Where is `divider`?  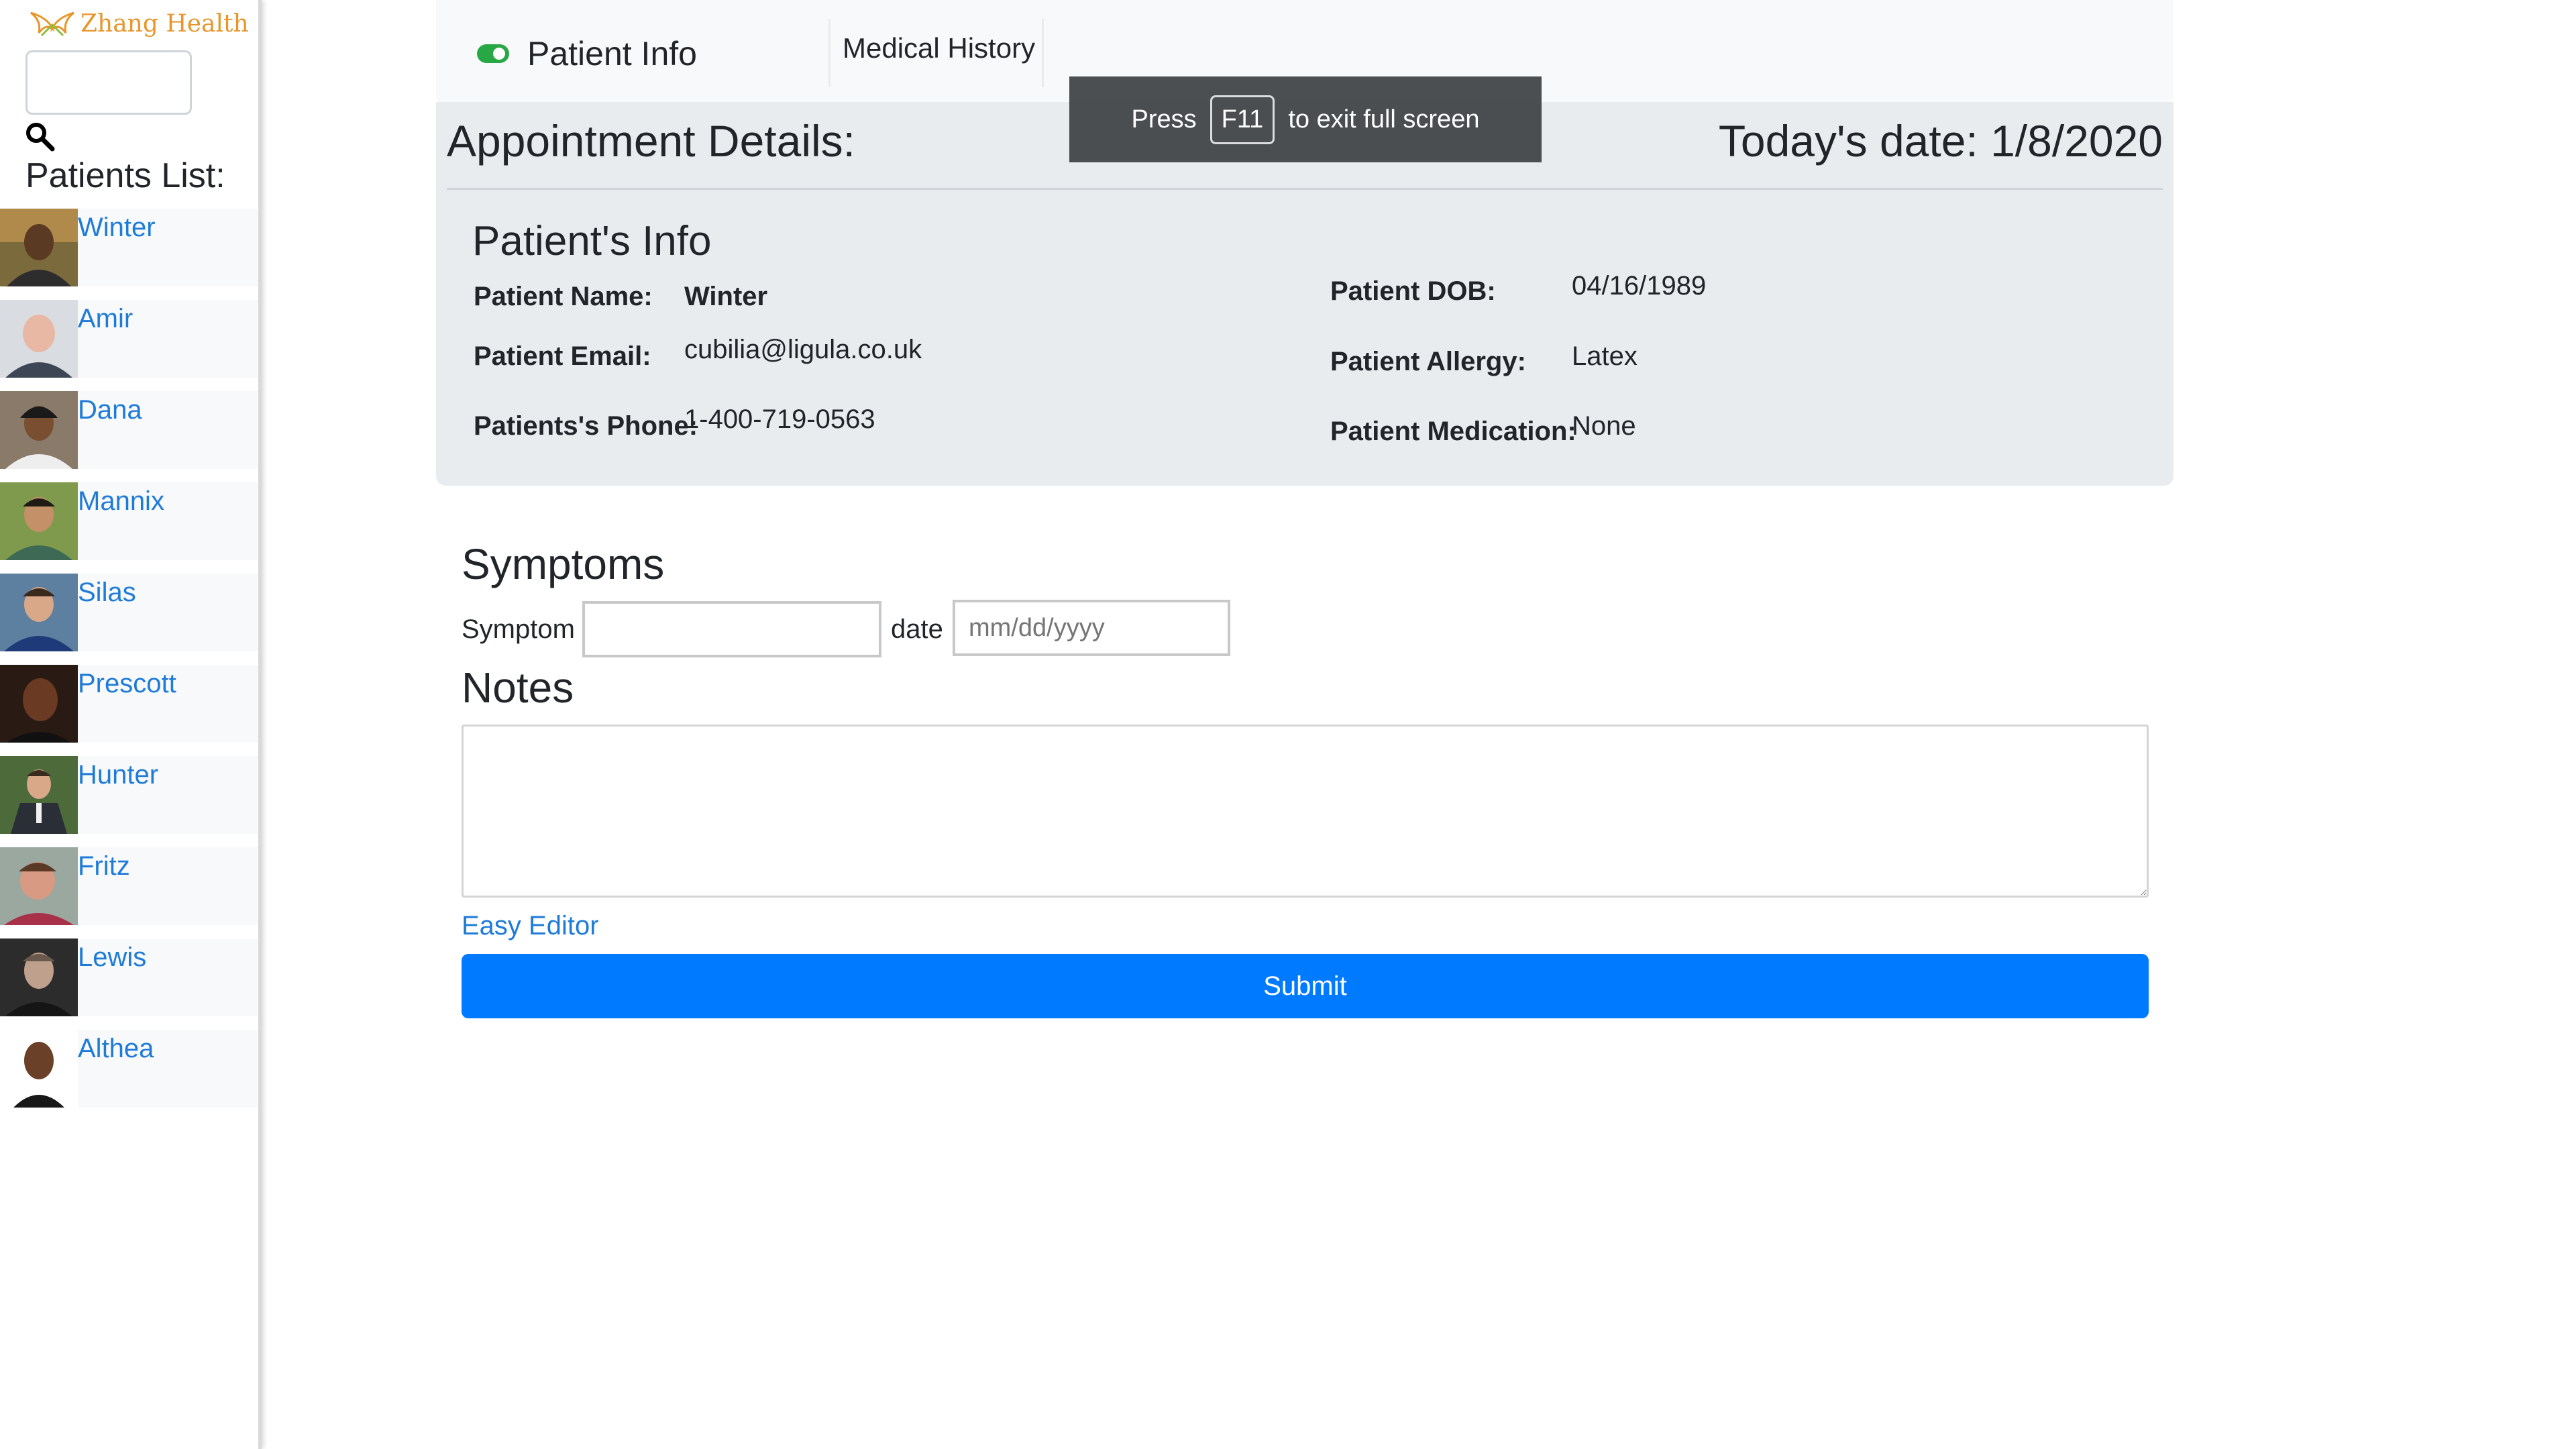
divider is located at coordinates (1305, 189).